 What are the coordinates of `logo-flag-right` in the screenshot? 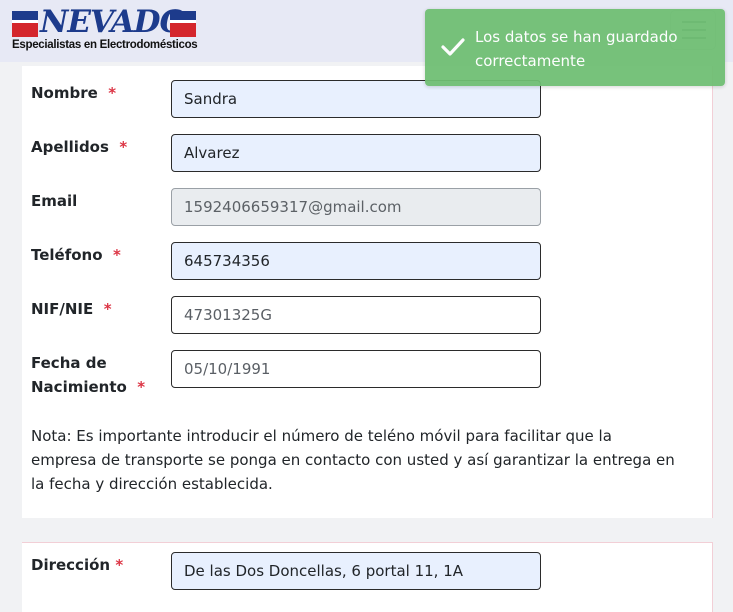 It's located at (183, 24).